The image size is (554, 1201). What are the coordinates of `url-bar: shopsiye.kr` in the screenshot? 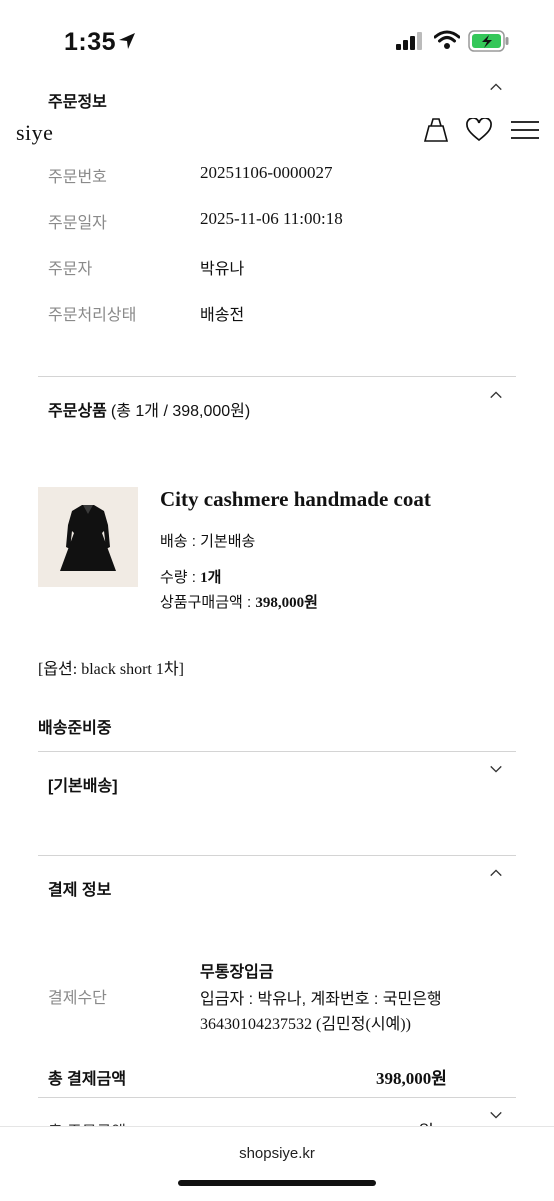 It's located at (277, 1153).